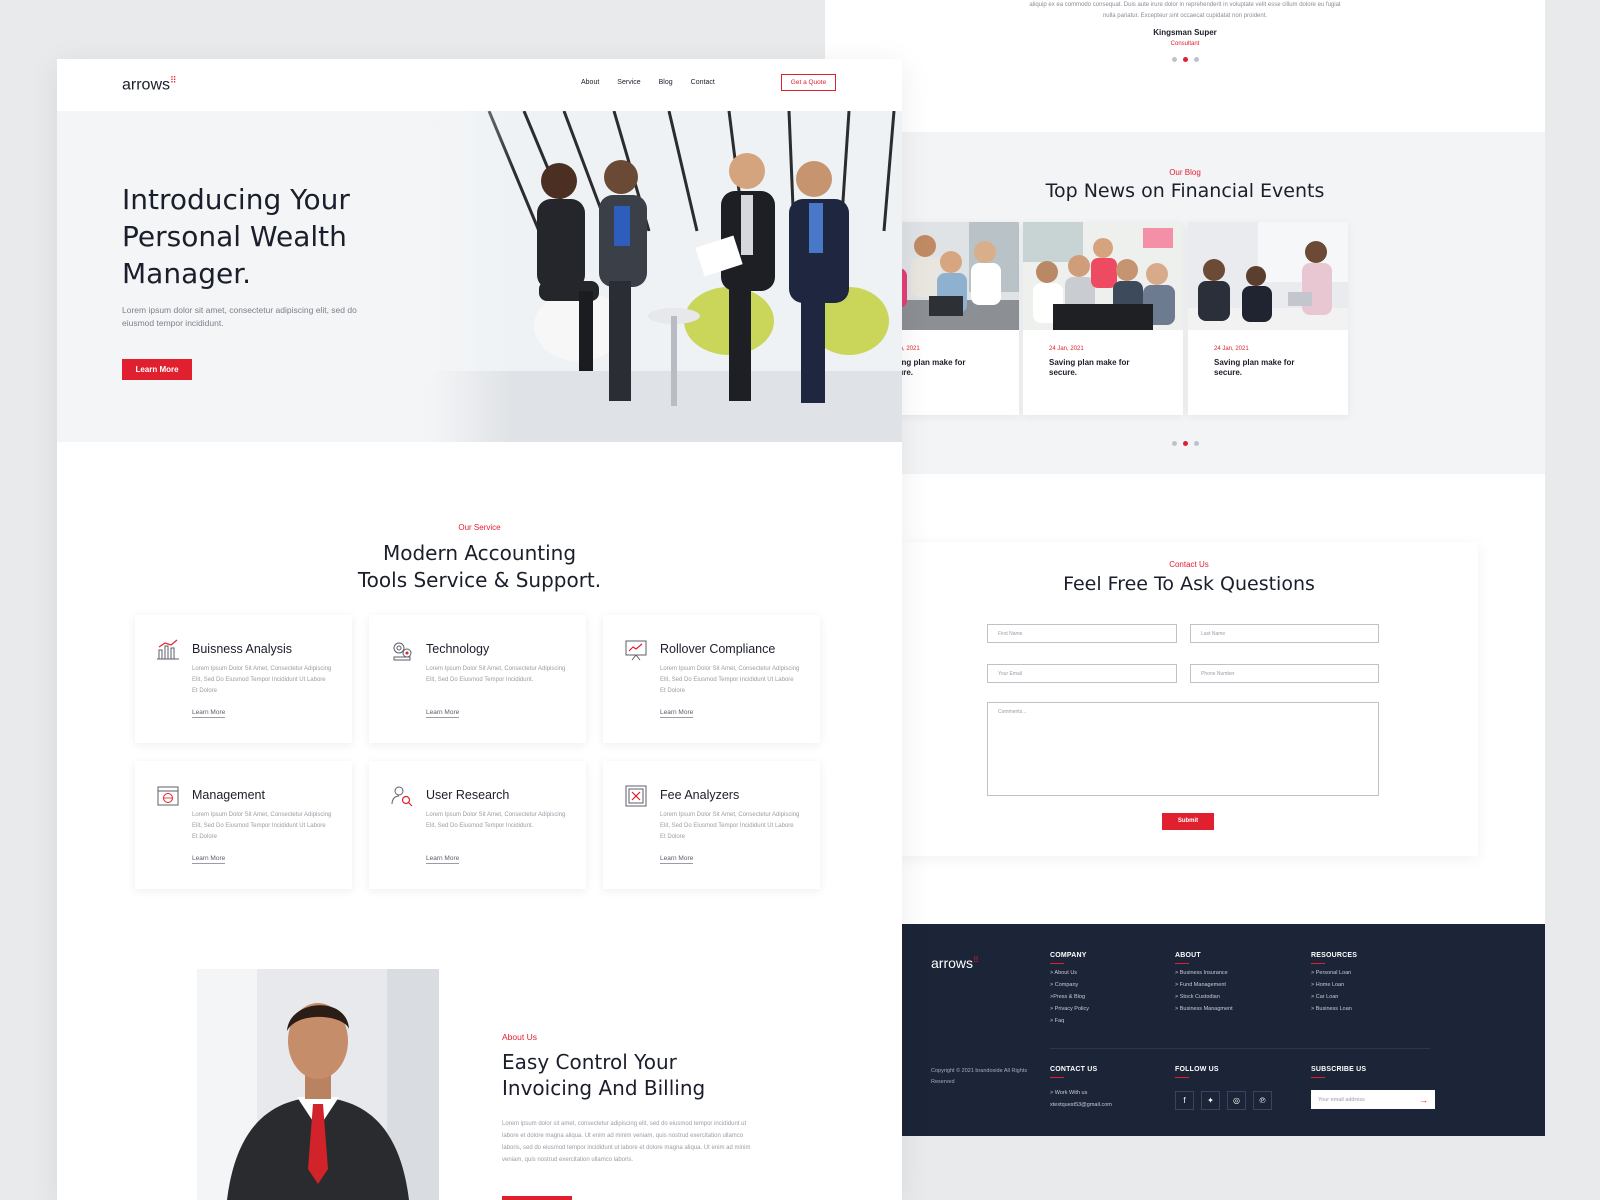  I want to click on footer-logo: arrows⠿, so click(955, 963).